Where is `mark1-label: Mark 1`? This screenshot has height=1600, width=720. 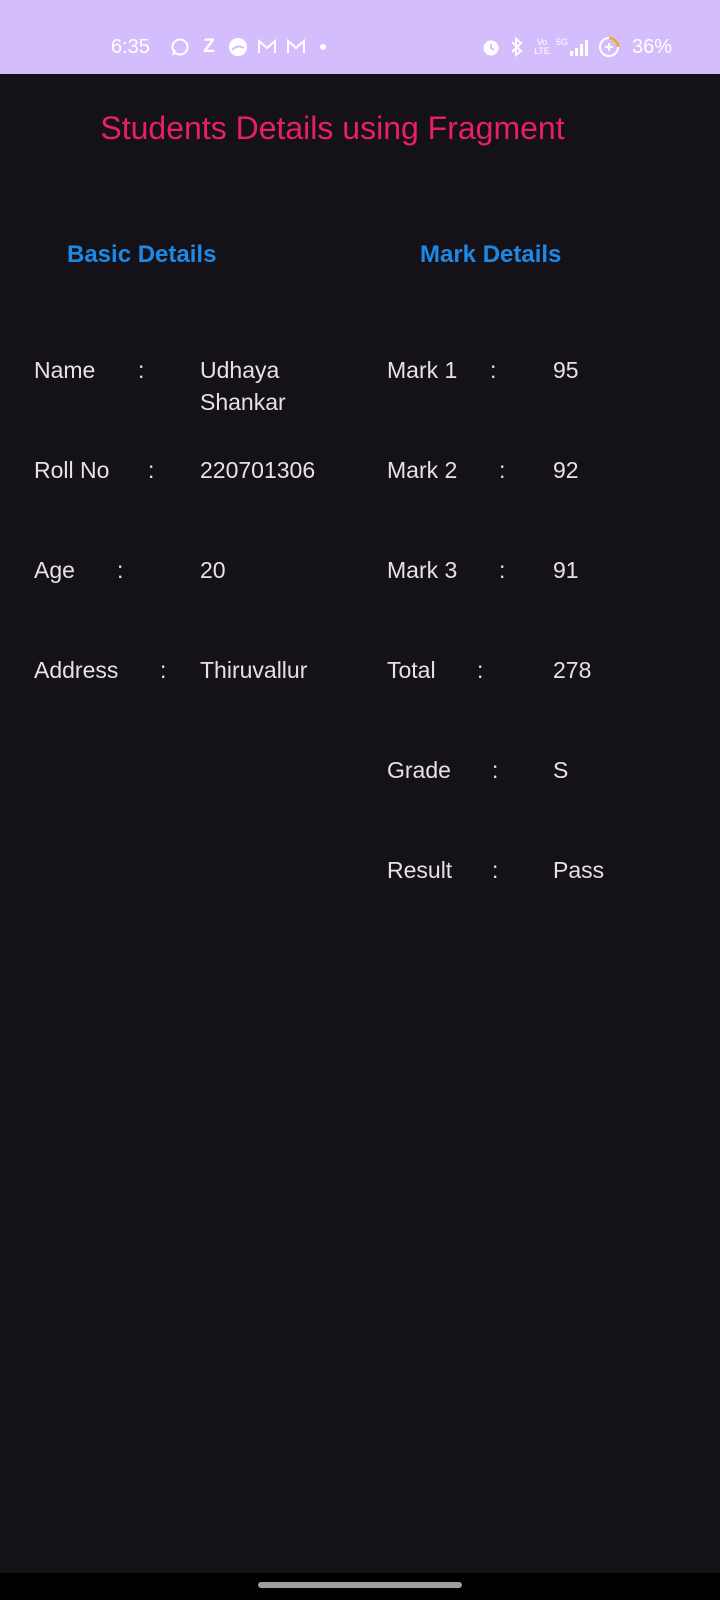 mark1-label: Mark 1 is located at coordinates (422, 370).